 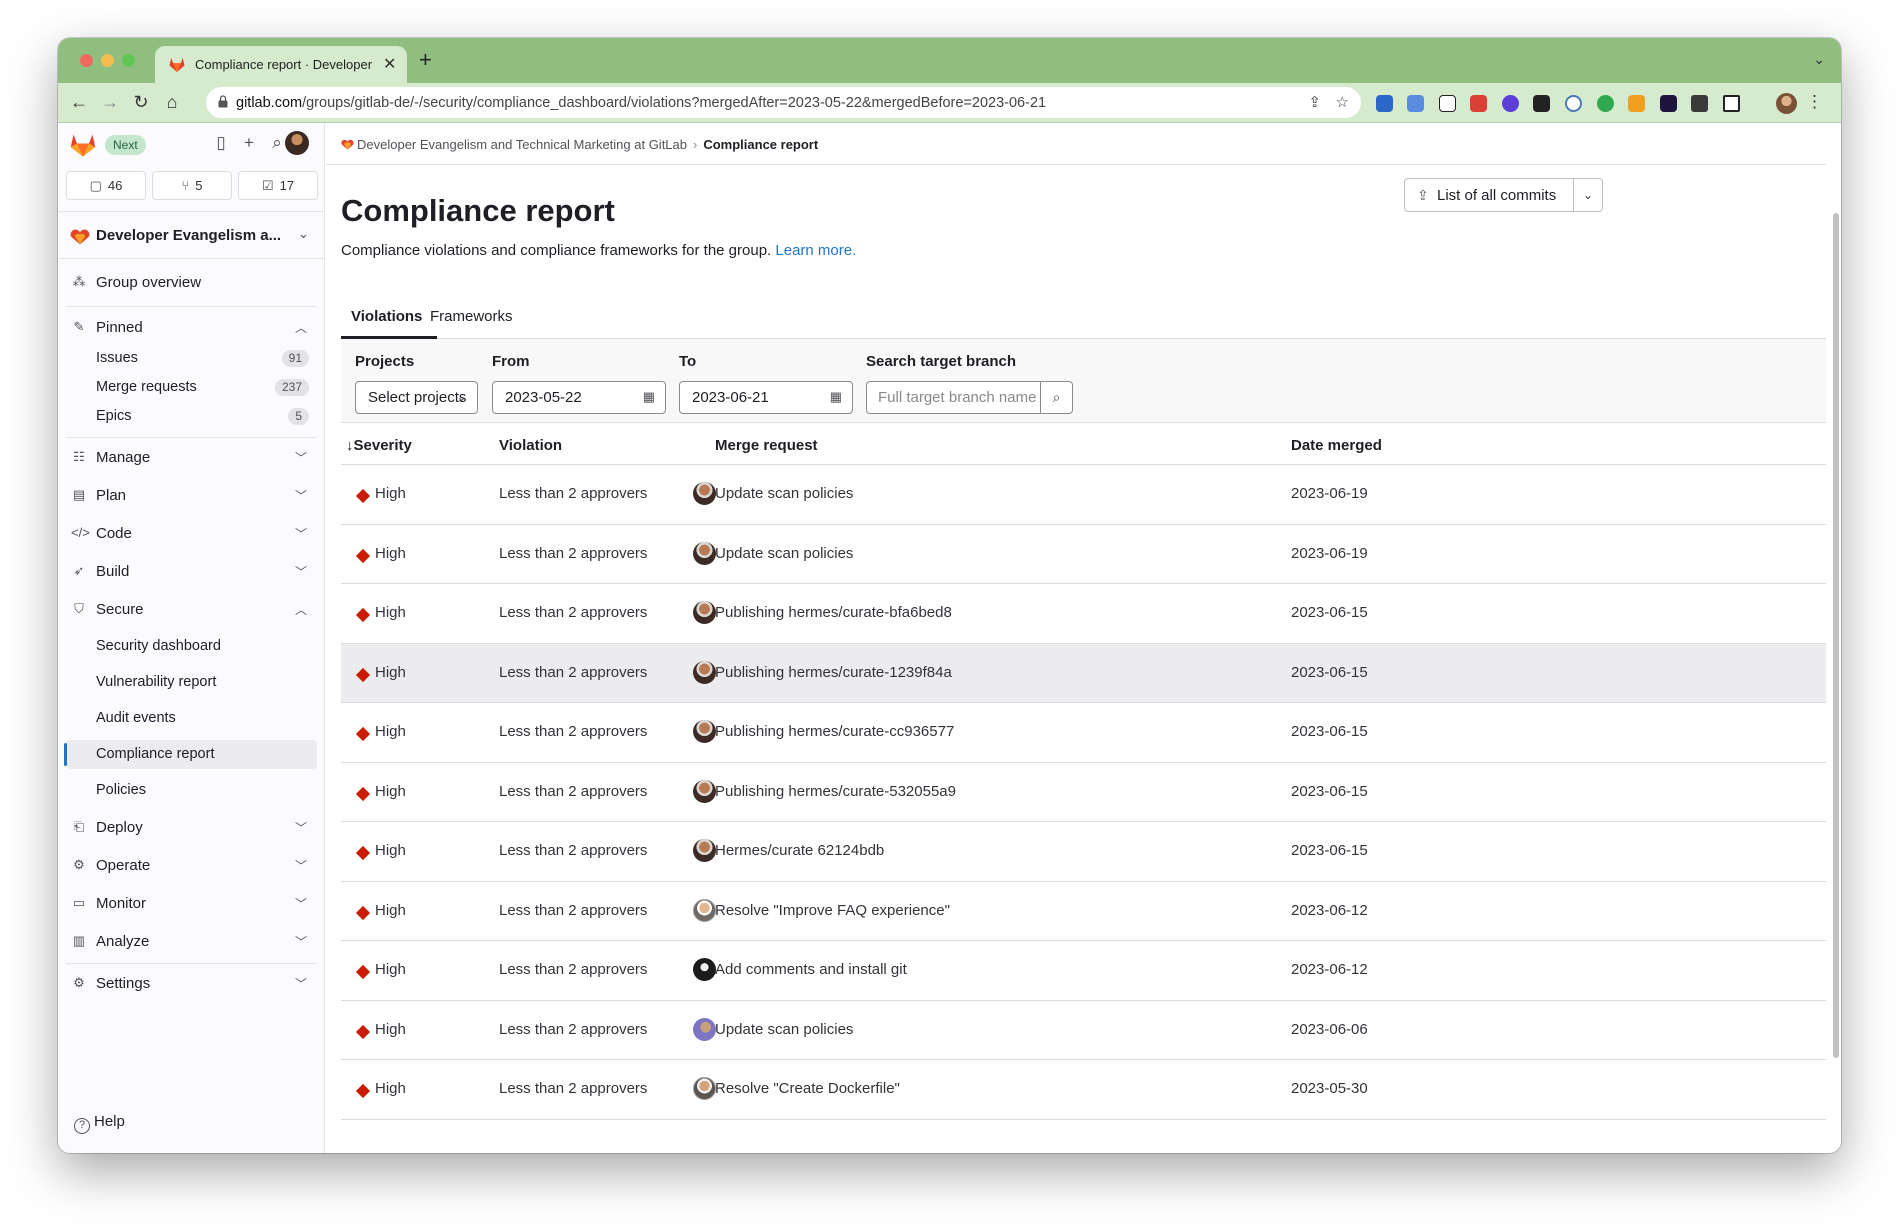 I want to click on extension-todoist-icon, so click(x=1478, y=103).